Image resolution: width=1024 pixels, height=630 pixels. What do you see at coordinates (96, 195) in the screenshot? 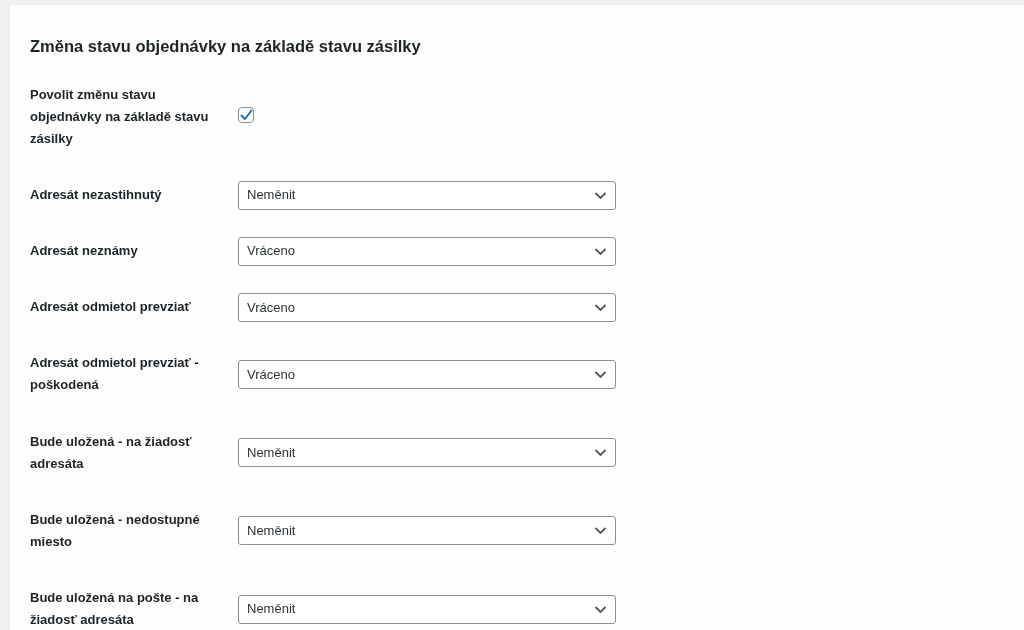
I see `field-label: Adresát nezastihnutý` at bounding box center [96, 195].